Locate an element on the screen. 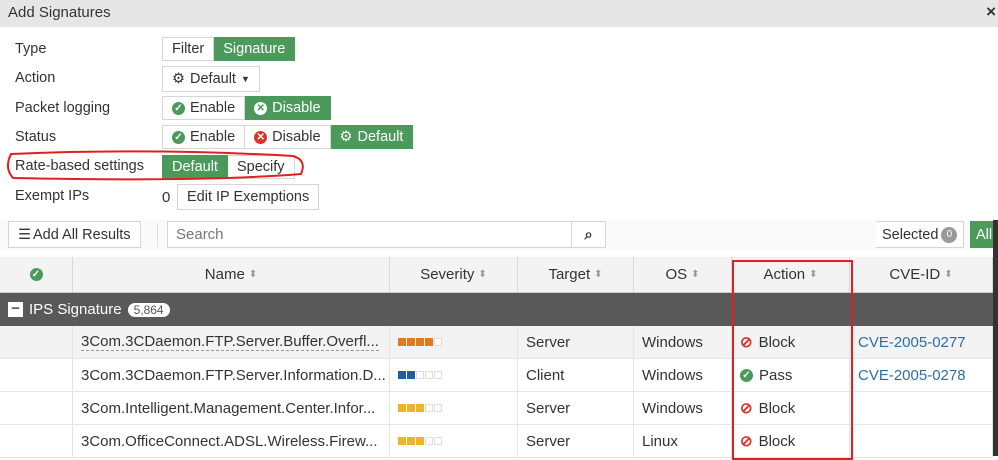  red-rectangle-annotation is located at coordinates (792, 360).